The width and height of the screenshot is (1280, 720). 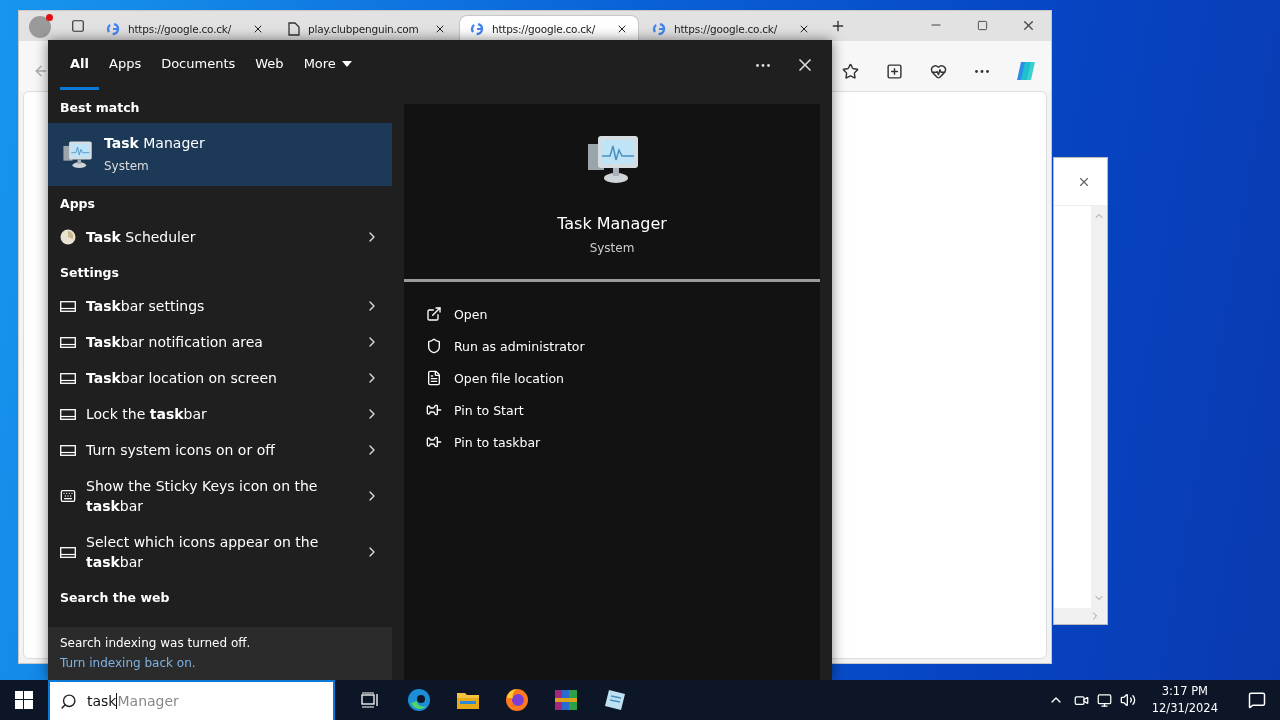 I want to click on folder-icon, so click(x=467, y=700).